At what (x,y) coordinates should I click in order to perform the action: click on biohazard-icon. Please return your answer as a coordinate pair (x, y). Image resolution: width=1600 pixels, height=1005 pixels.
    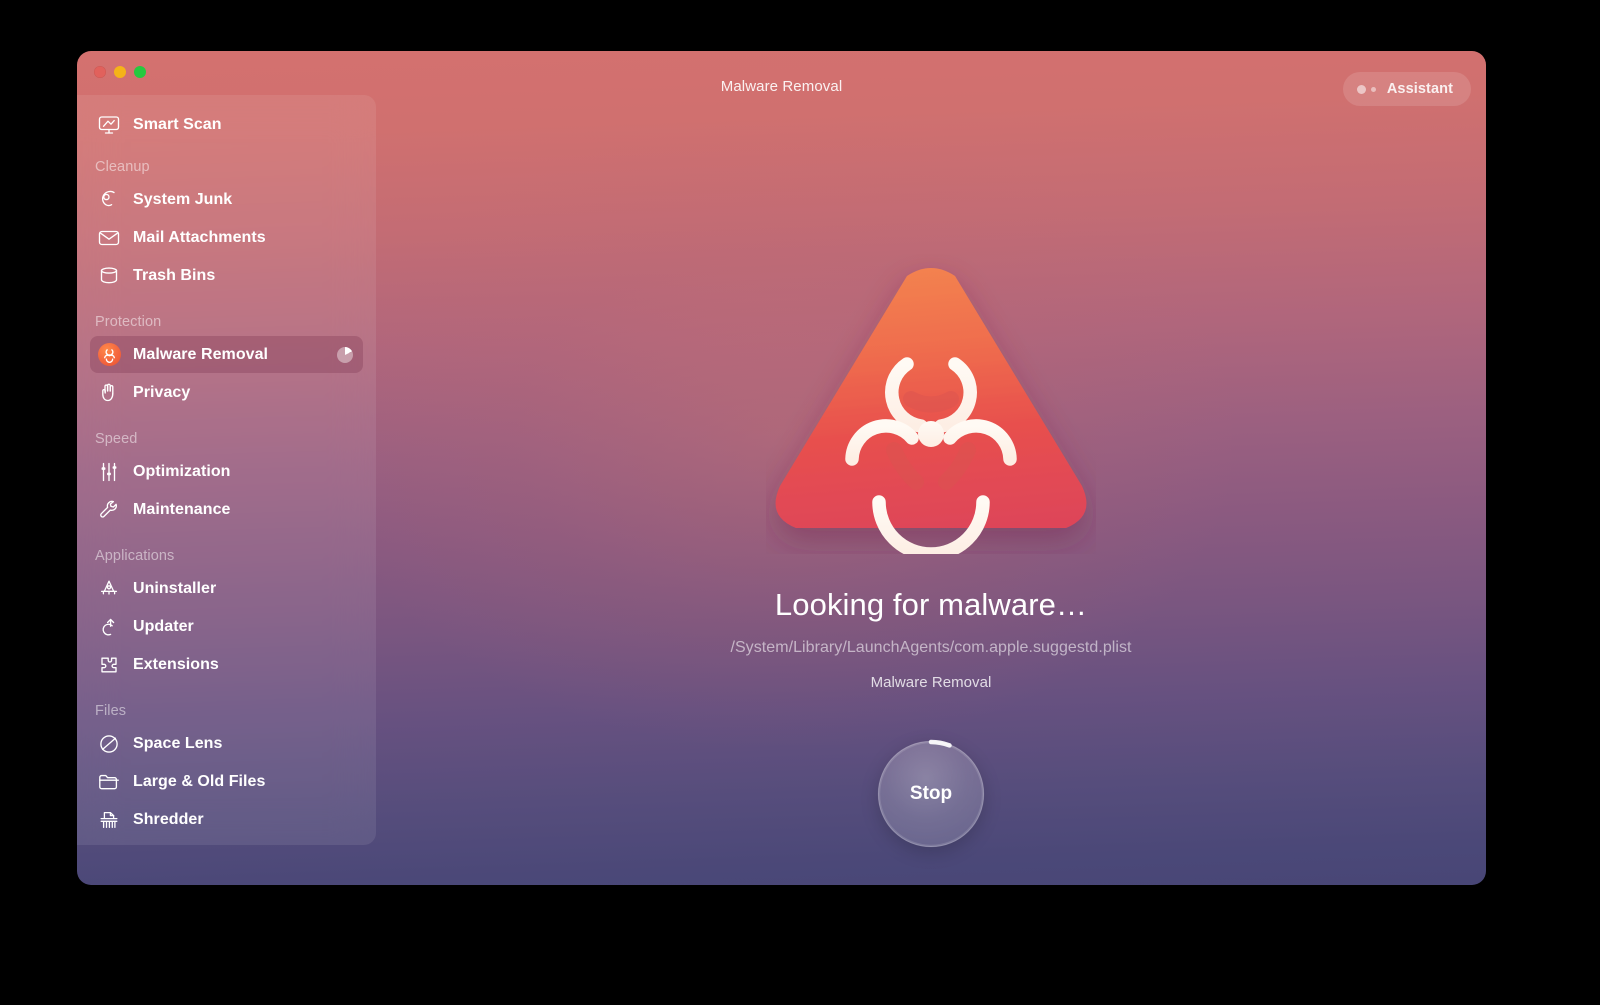
    Looking at the image, I should click on (109, 355).